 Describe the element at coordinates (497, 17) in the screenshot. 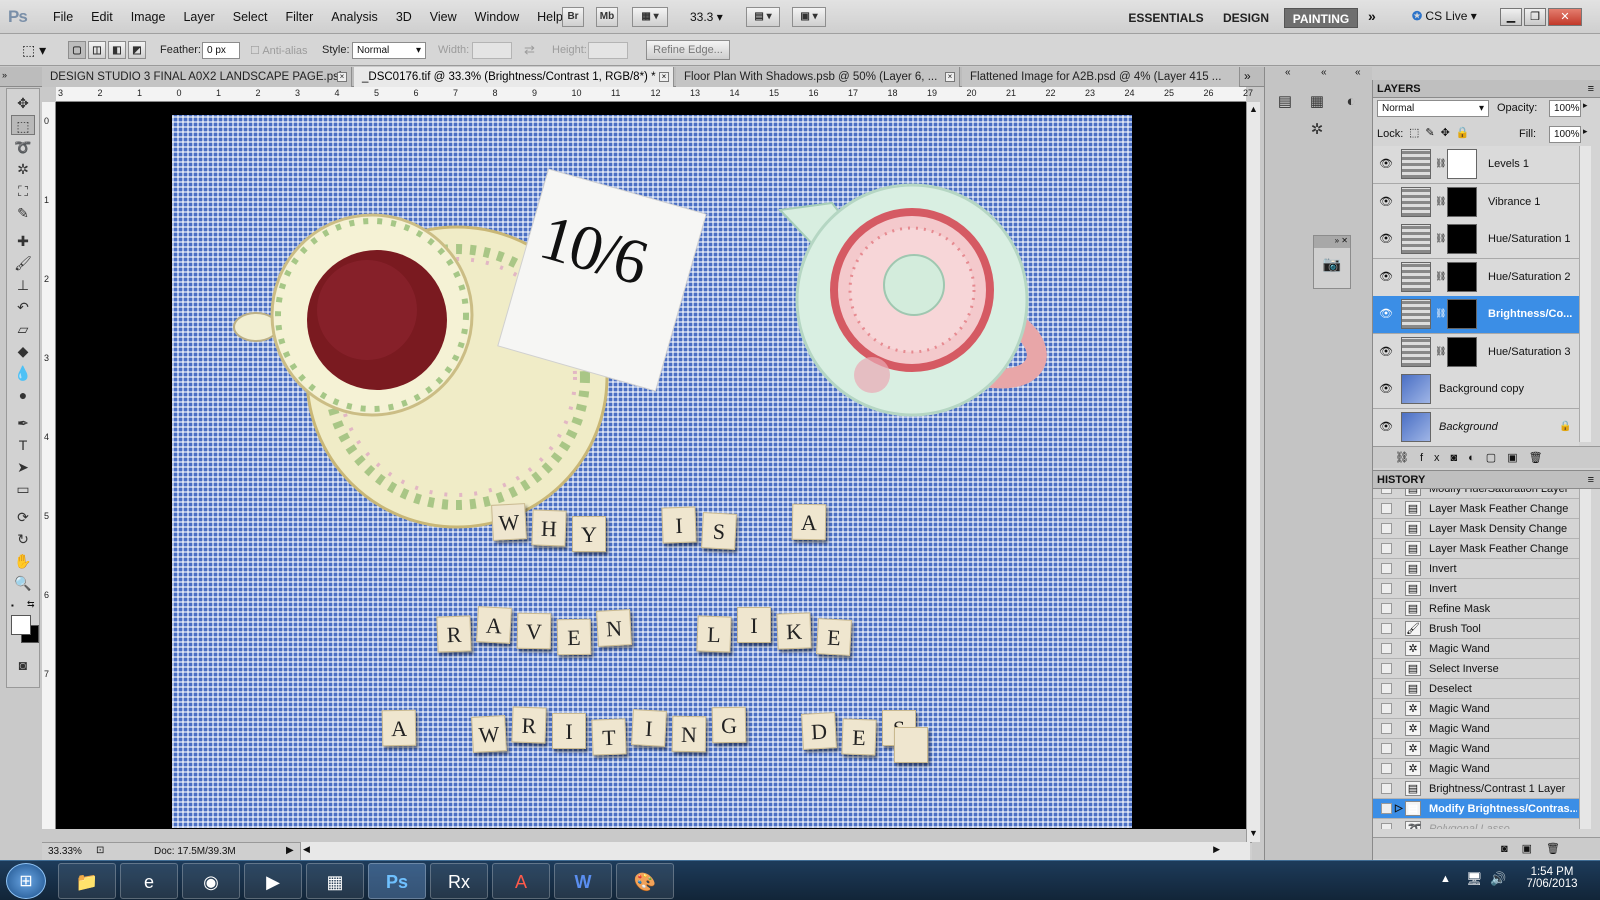

I see `menu-window: Window` at that location.